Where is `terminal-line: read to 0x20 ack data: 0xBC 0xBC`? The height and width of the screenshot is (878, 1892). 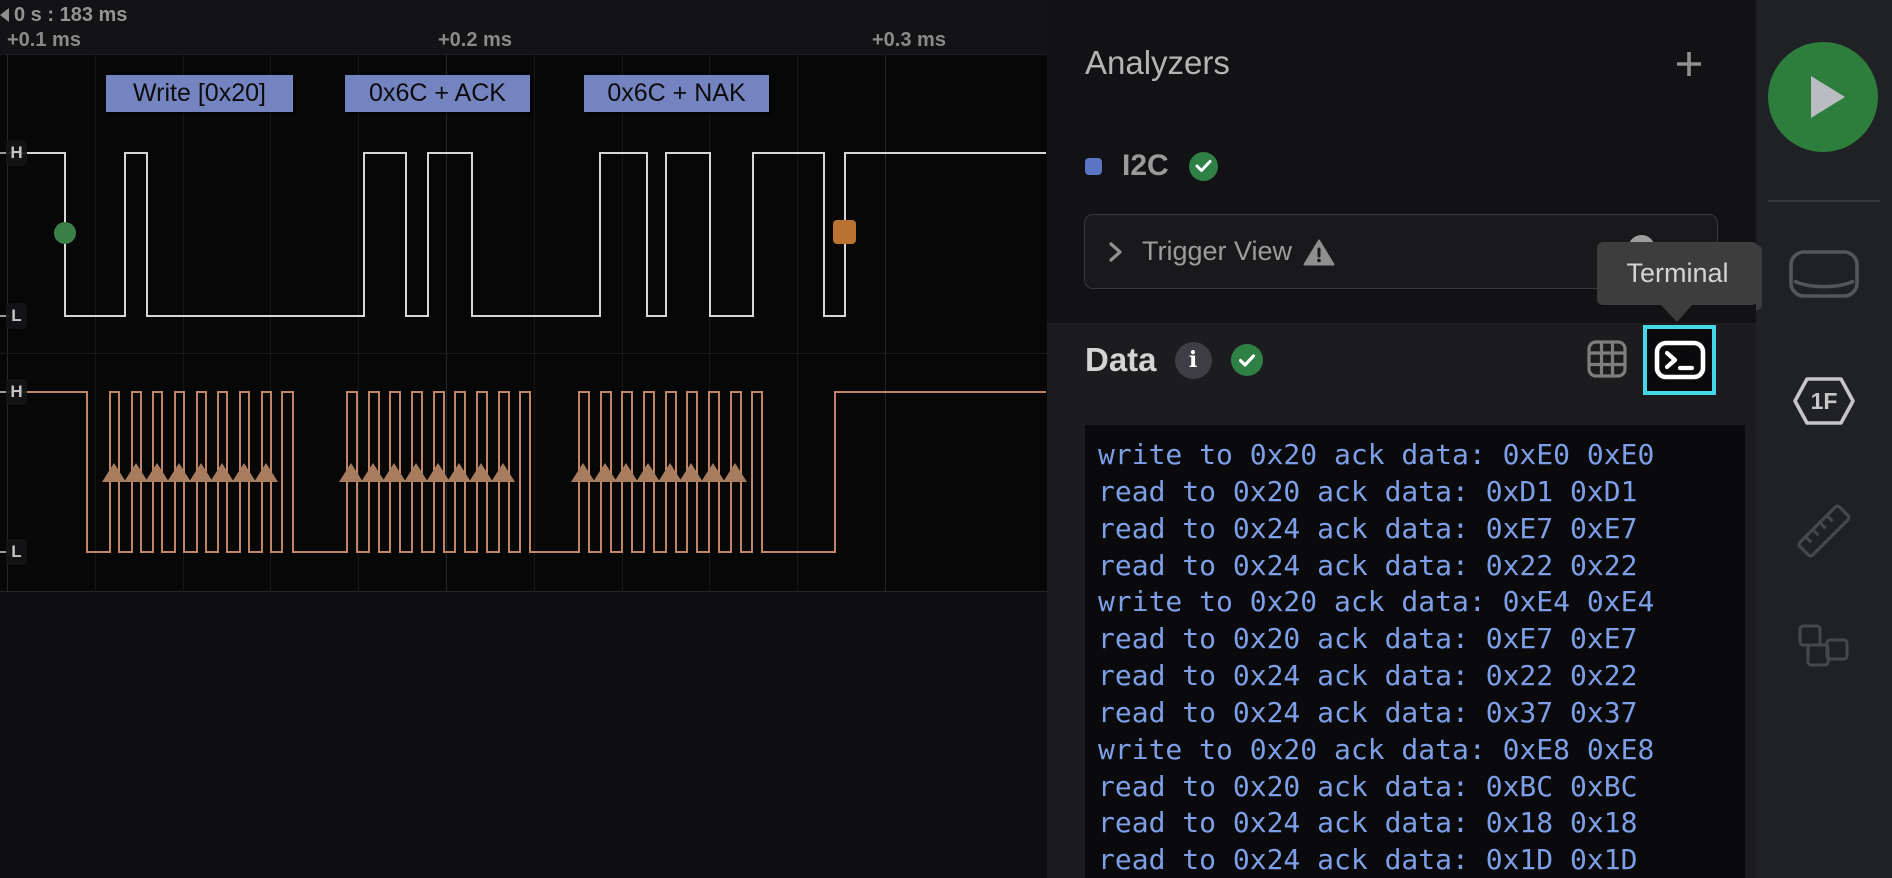 terminal-line: read to 0x20 ack data: 0xBC 0xBC is located at coordinates (1368, 786).